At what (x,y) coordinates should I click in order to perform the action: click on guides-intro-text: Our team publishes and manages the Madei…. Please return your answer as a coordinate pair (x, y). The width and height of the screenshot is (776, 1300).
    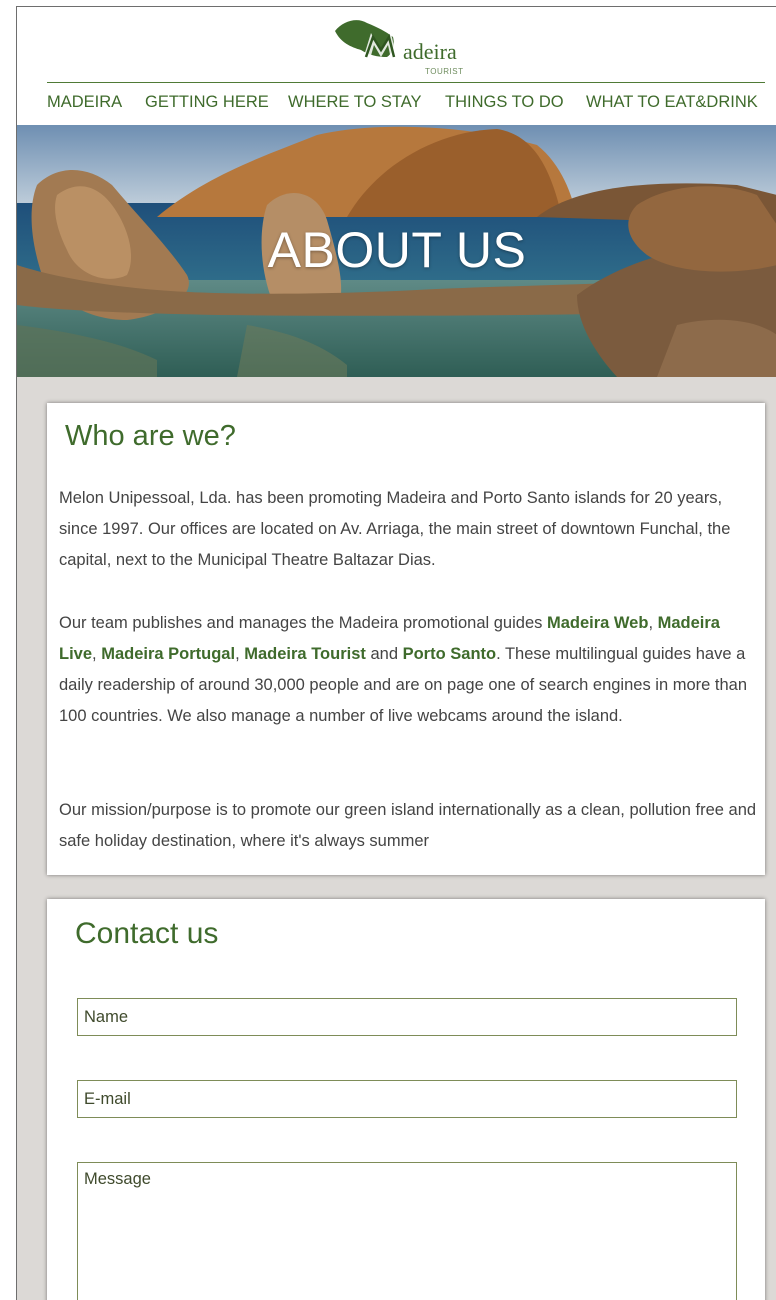
    Looking at the image, I should click on (303, 623).